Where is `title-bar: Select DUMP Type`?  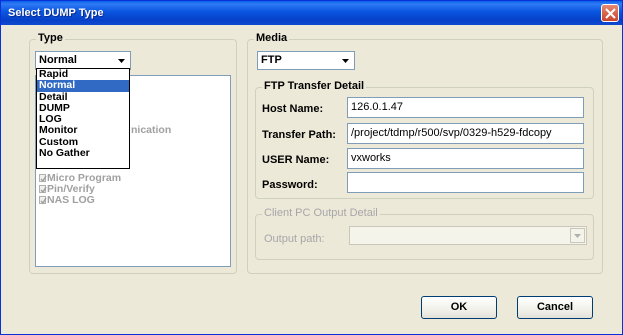
title-bar: Select DUMP Type is located at coordinates (311, 13).